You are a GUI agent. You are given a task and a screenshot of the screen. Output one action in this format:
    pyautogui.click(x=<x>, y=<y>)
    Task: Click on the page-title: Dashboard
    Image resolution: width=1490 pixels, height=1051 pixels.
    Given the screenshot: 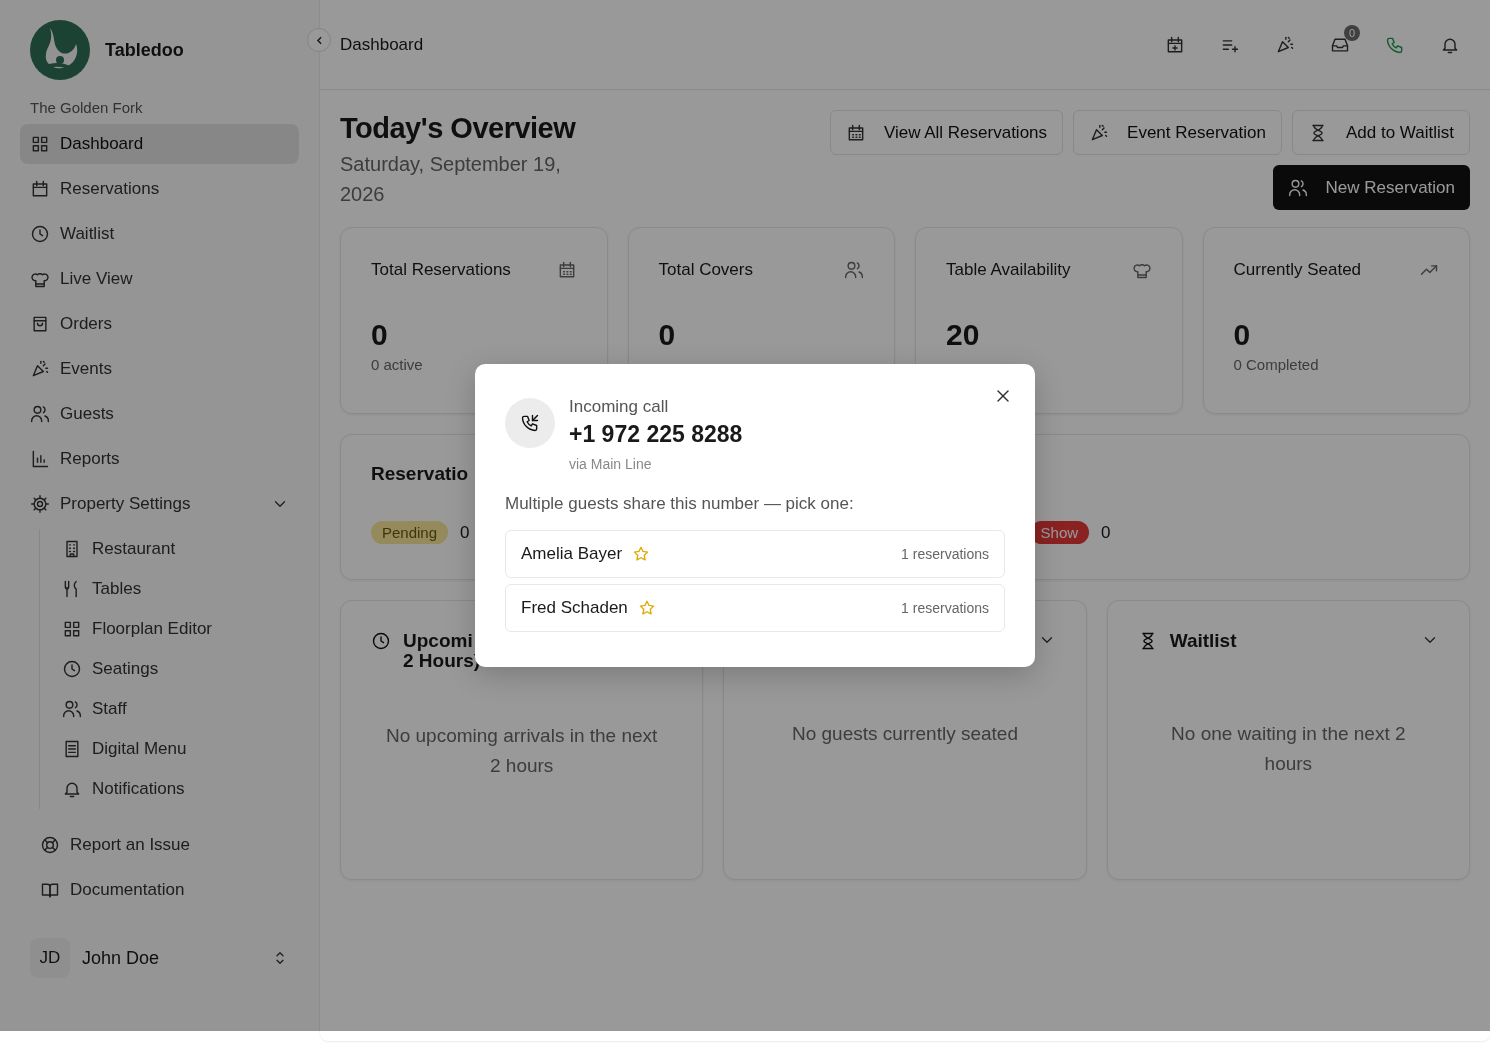 What is the action you would take?
    pyautogui.click(x=382, y=44)
    